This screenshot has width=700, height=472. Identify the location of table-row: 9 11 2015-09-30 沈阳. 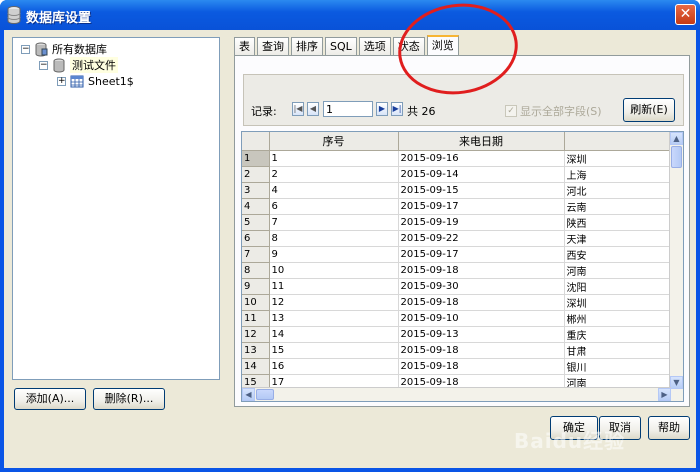
(458, 286).